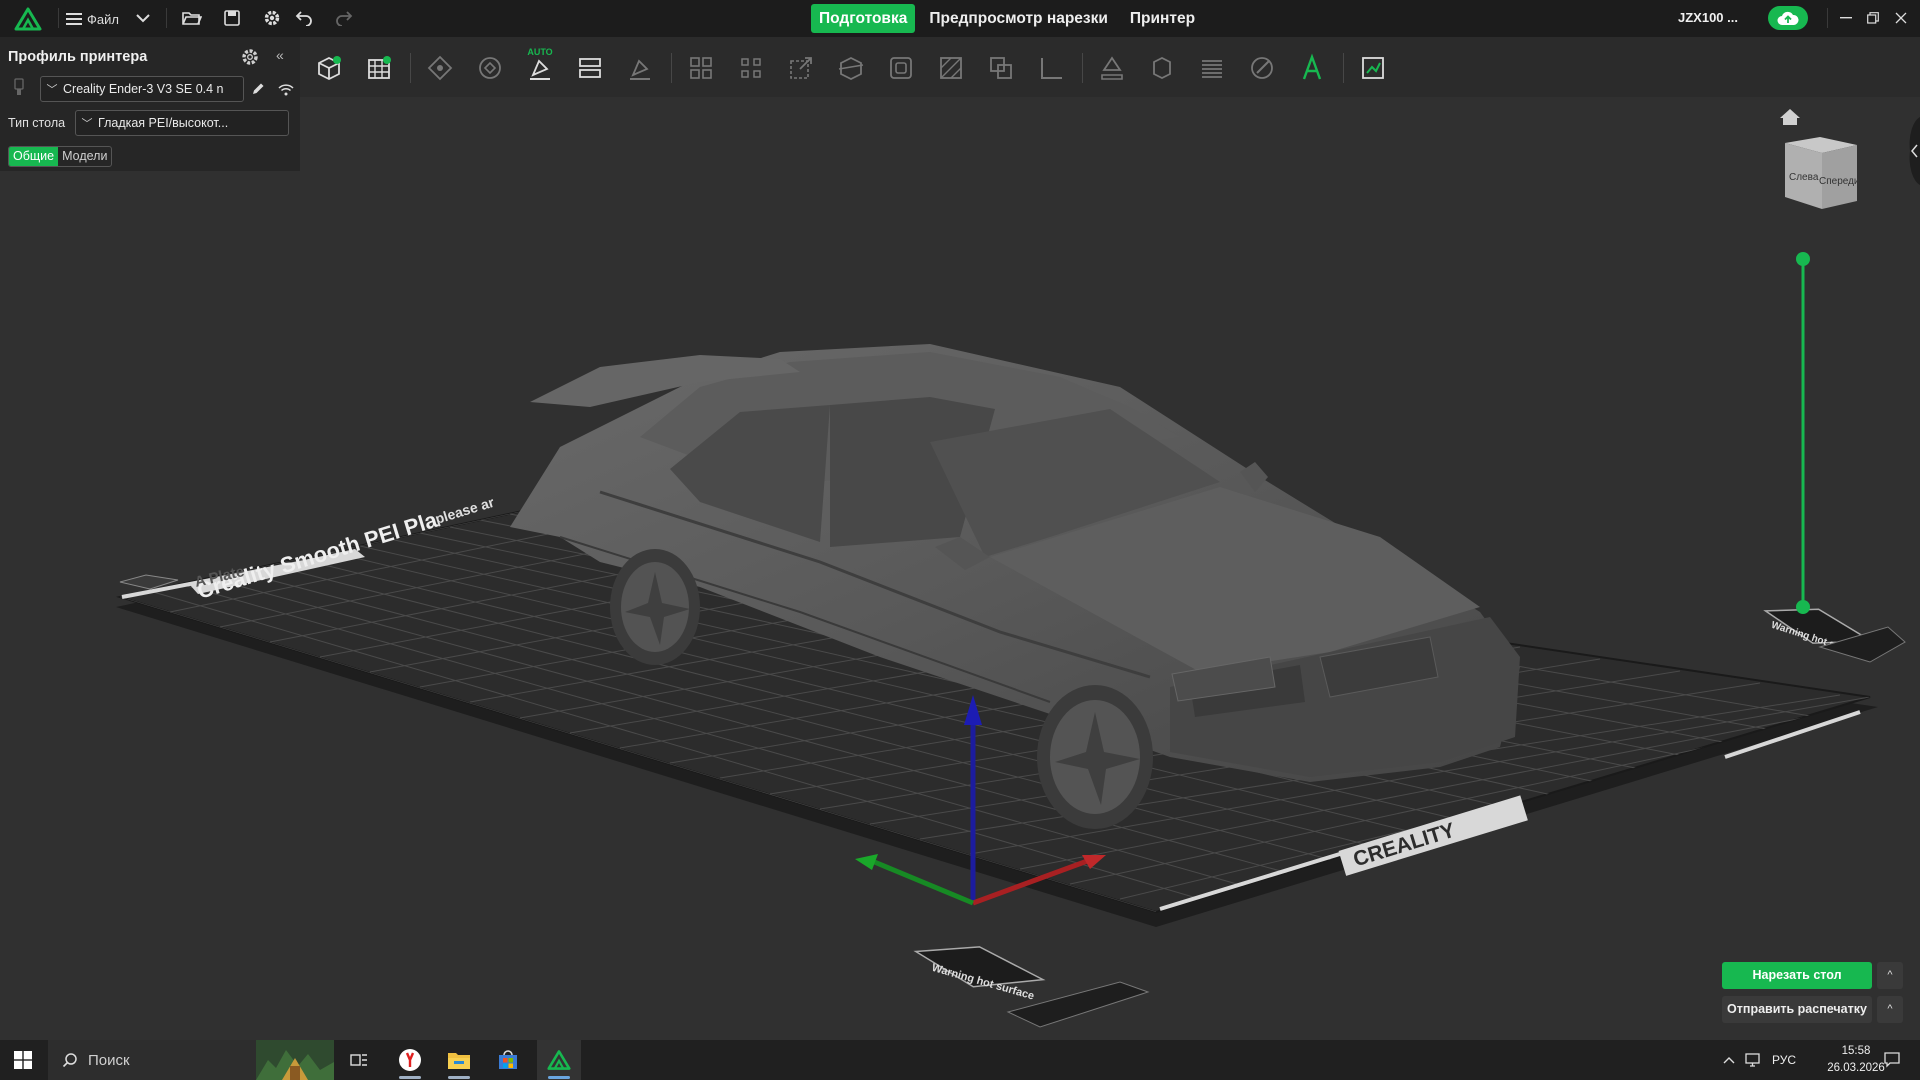 Image resolution: width=1920 pixels, height=1080 pixels. What do you see at coordinates (272, 18) in the screenshot?
I see `gear-icon` at bounding box center [272, 18].